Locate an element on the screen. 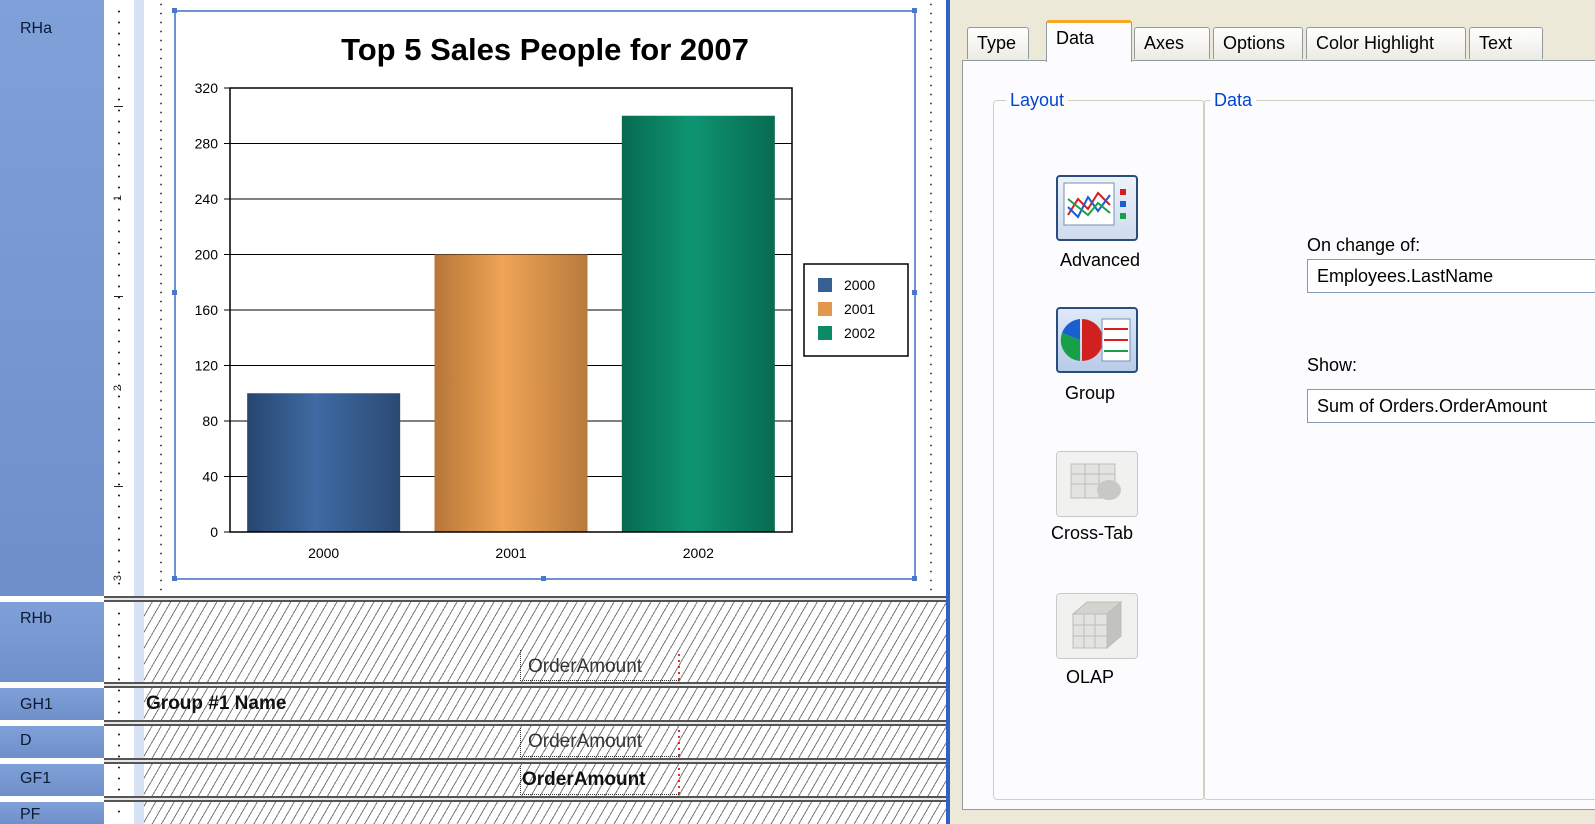 The image size is (1595, 824). advanced-layout-button is located at coordinates (1097, 208).